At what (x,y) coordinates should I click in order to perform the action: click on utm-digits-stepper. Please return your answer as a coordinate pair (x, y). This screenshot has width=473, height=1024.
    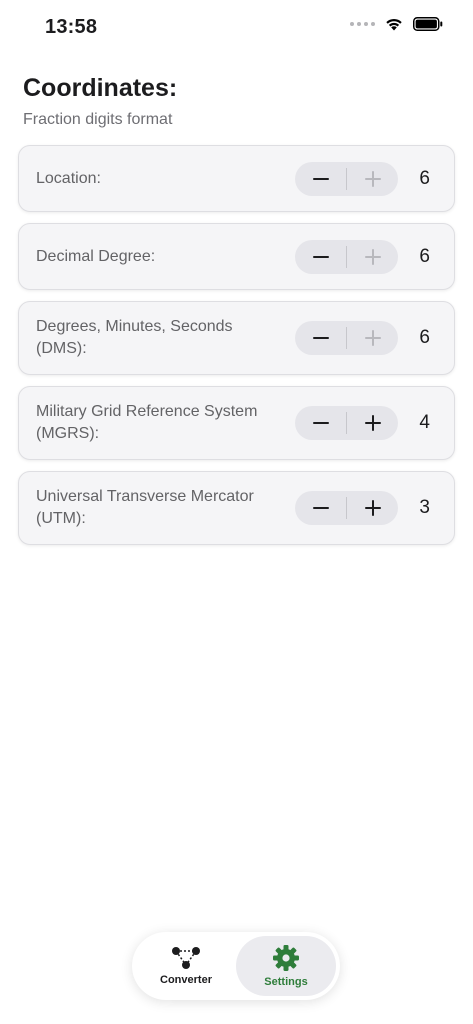
    Looking at the image, I should click on (346, 508).